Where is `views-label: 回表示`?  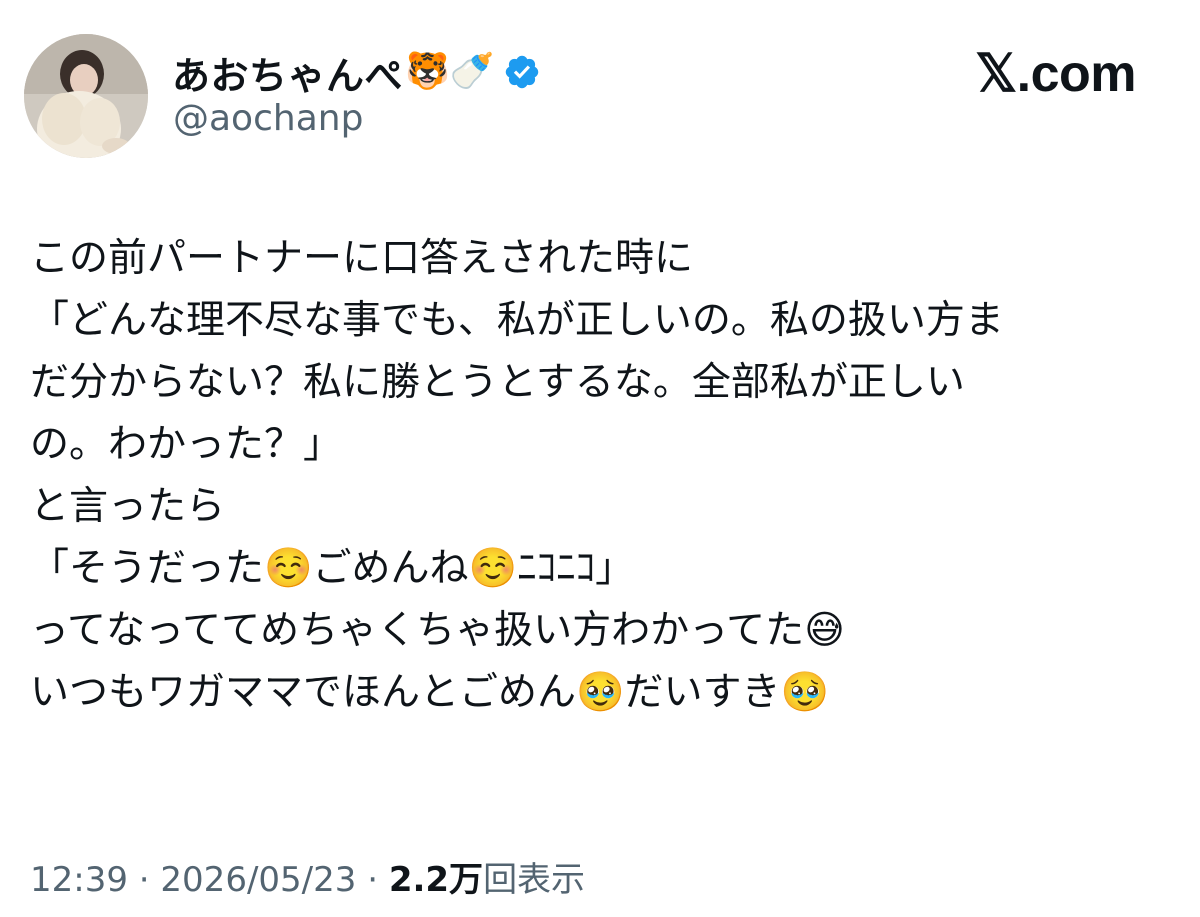
views-label: 回表示 is located at coordinates (534, 880).